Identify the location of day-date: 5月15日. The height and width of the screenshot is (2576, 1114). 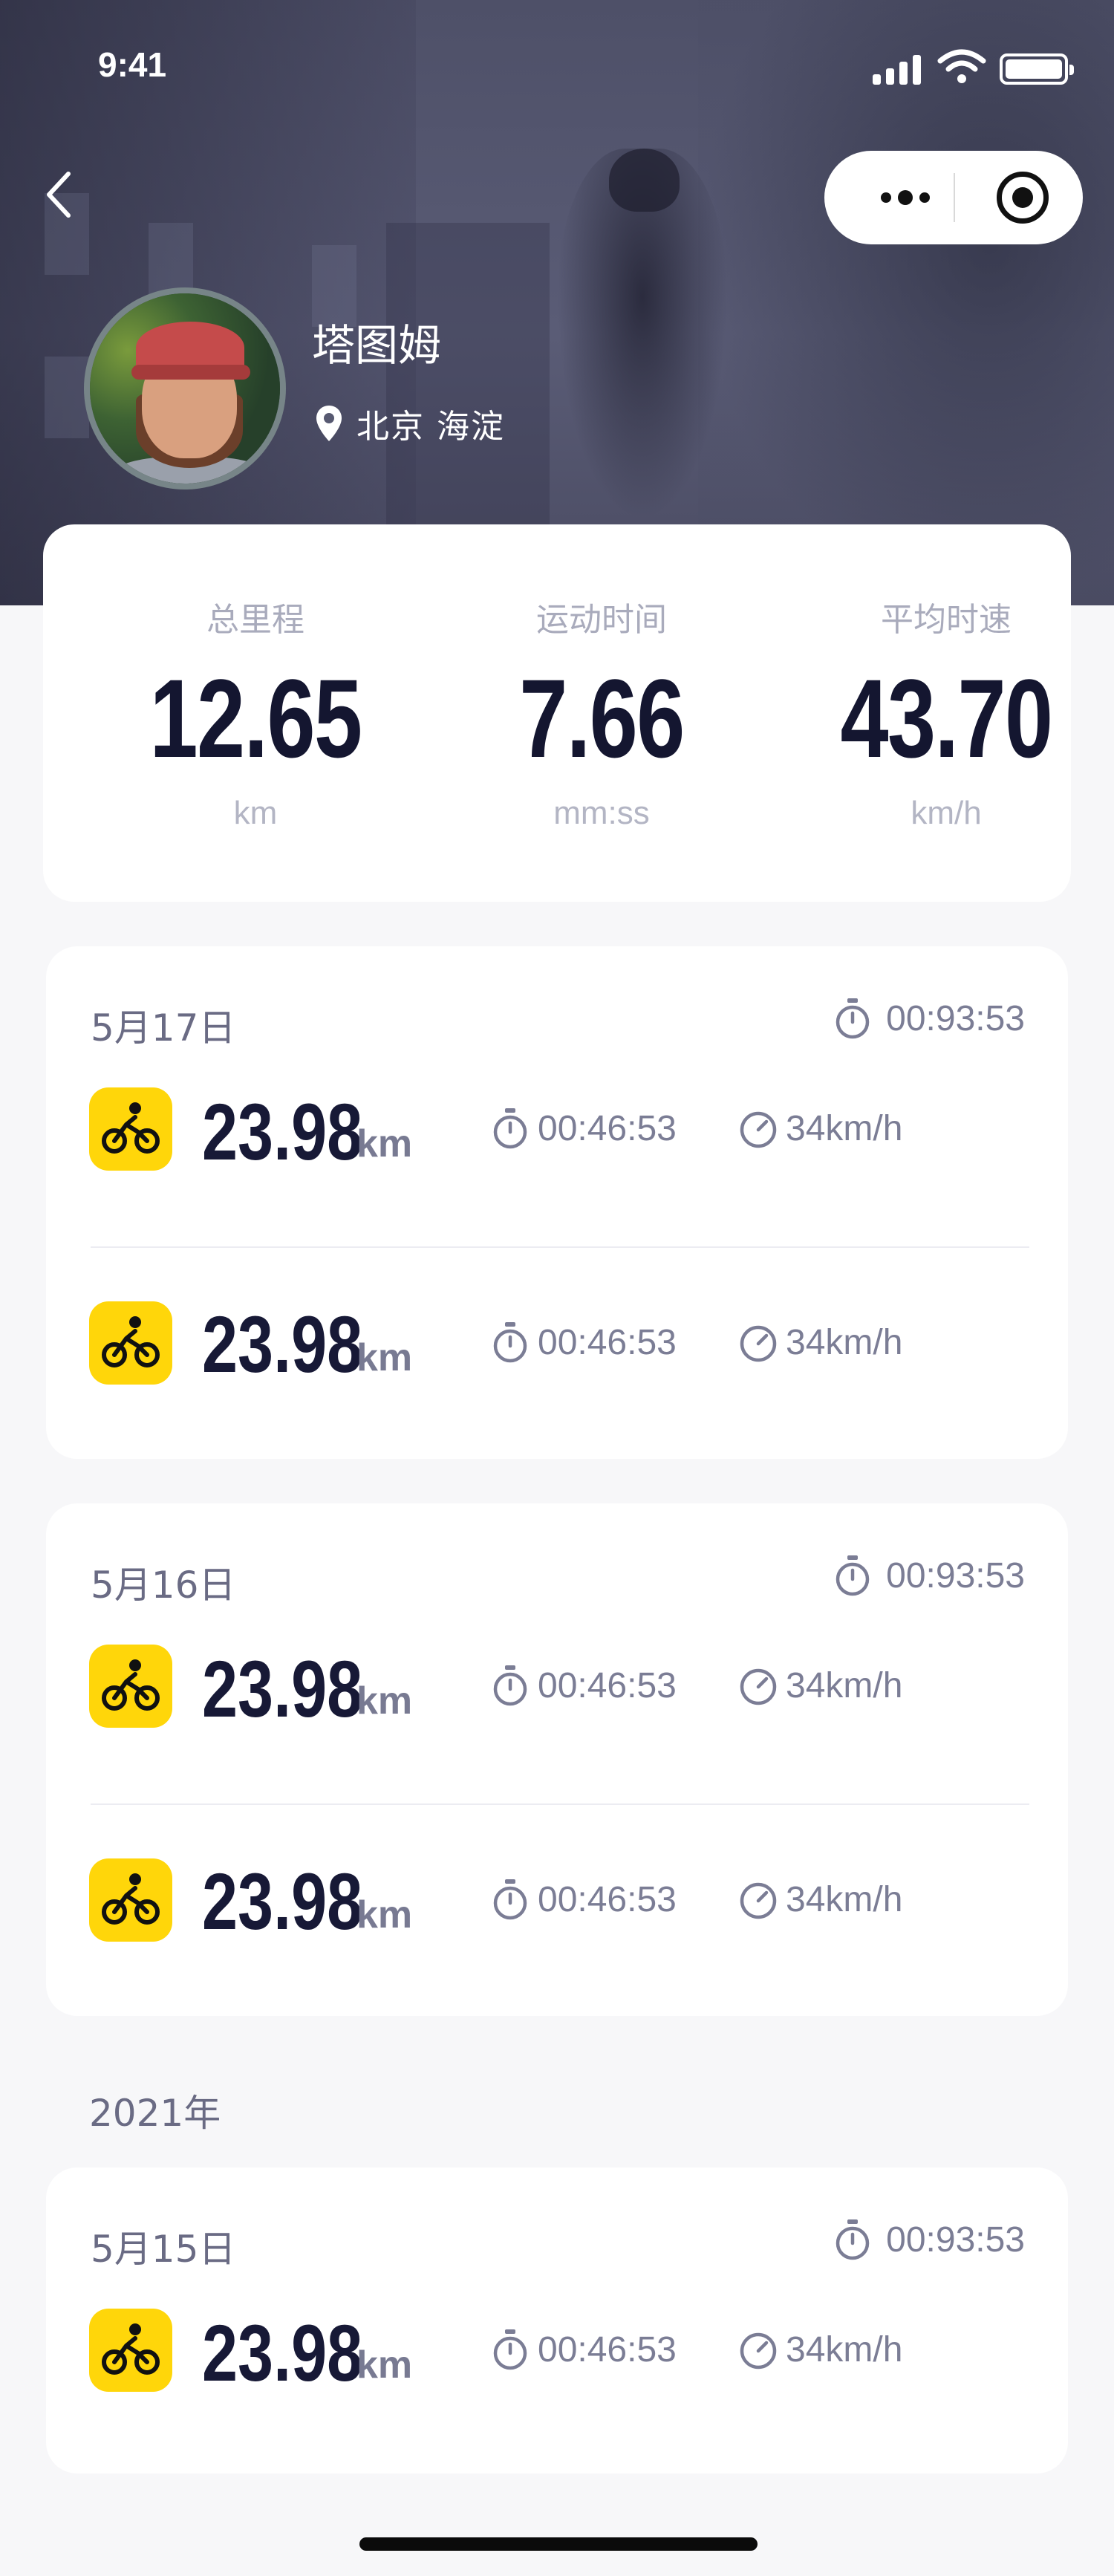
(163, 2249).